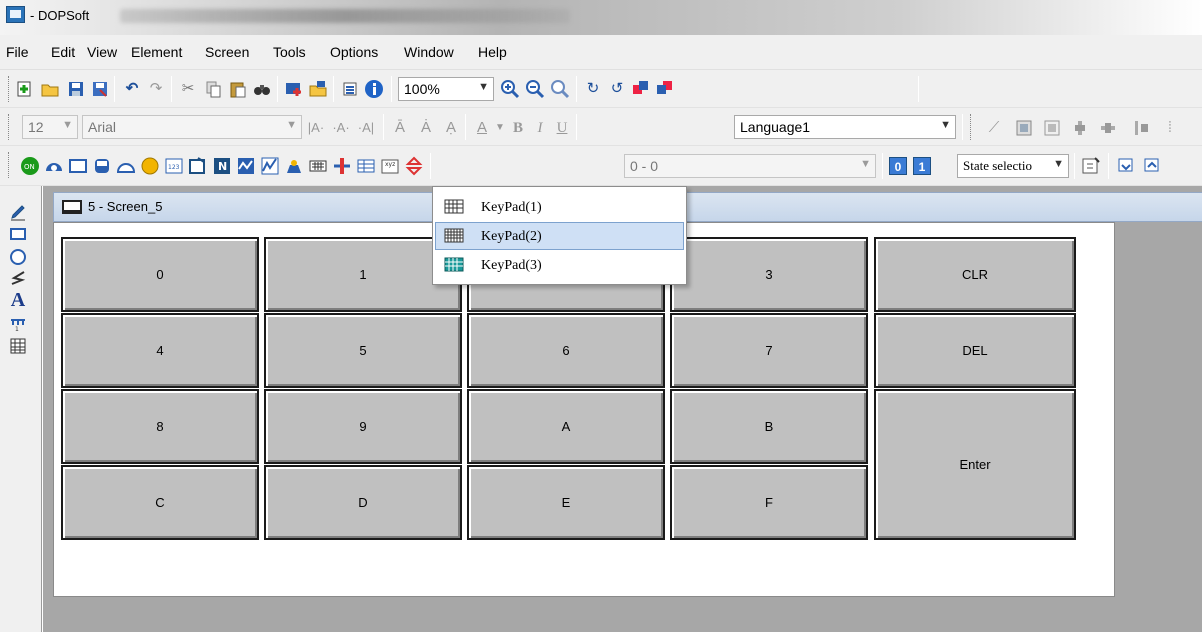  Describe the element at coordinates (63, 52) in the screenshot. I see `menu-edit: Edit` at that location.